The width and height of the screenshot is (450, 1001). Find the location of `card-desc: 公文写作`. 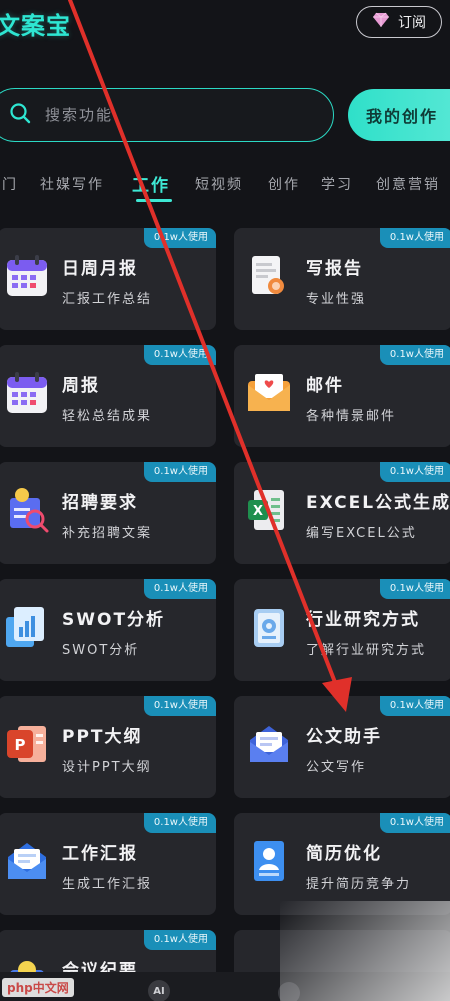

card-desc: 公文写作 is located at coordinates (336, 767).